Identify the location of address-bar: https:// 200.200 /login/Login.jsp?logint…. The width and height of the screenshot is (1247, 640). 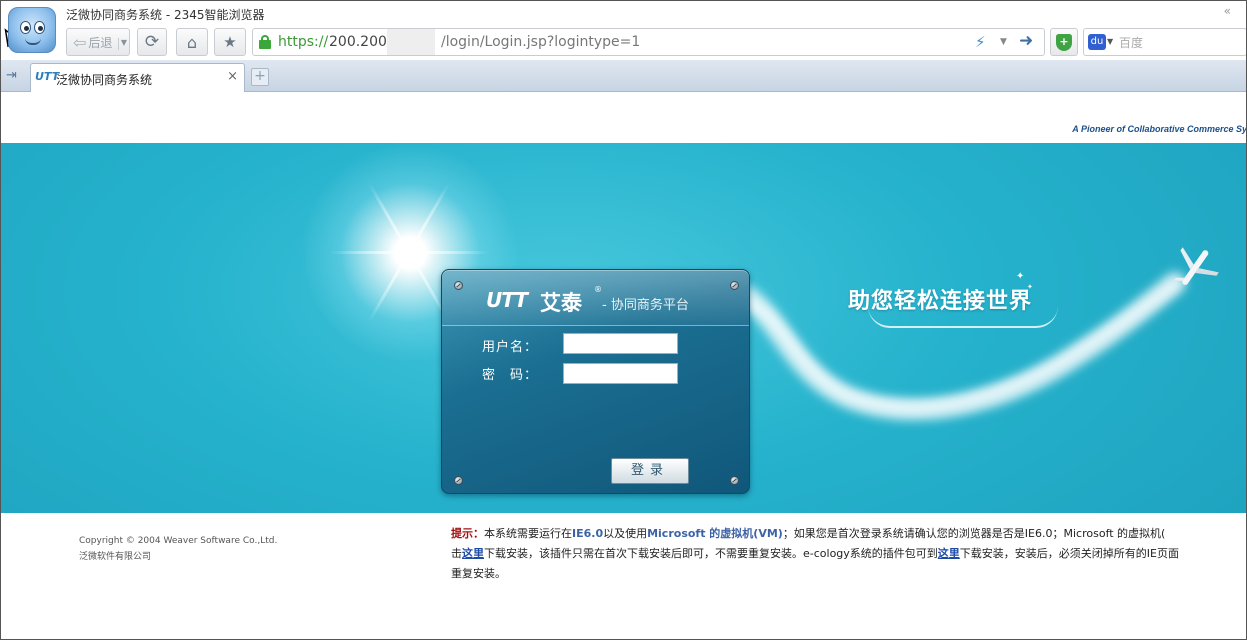
(648, 42).